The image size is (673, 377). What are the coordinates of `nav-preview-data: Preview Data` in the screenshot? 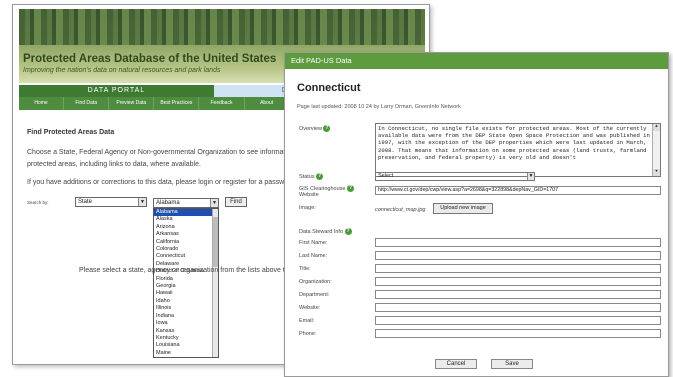 It's located at (132, 103).